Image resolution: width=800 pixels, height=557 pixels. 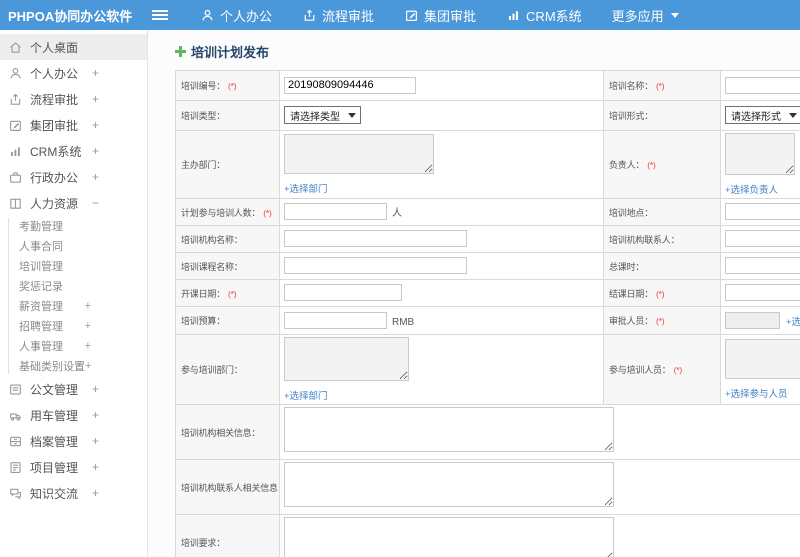 What do you see at coordinates (73, 286) in the screenshot?
I see `sidebar-subitem-reward-record: 奖惩记录` at bounding box center [73, 286].